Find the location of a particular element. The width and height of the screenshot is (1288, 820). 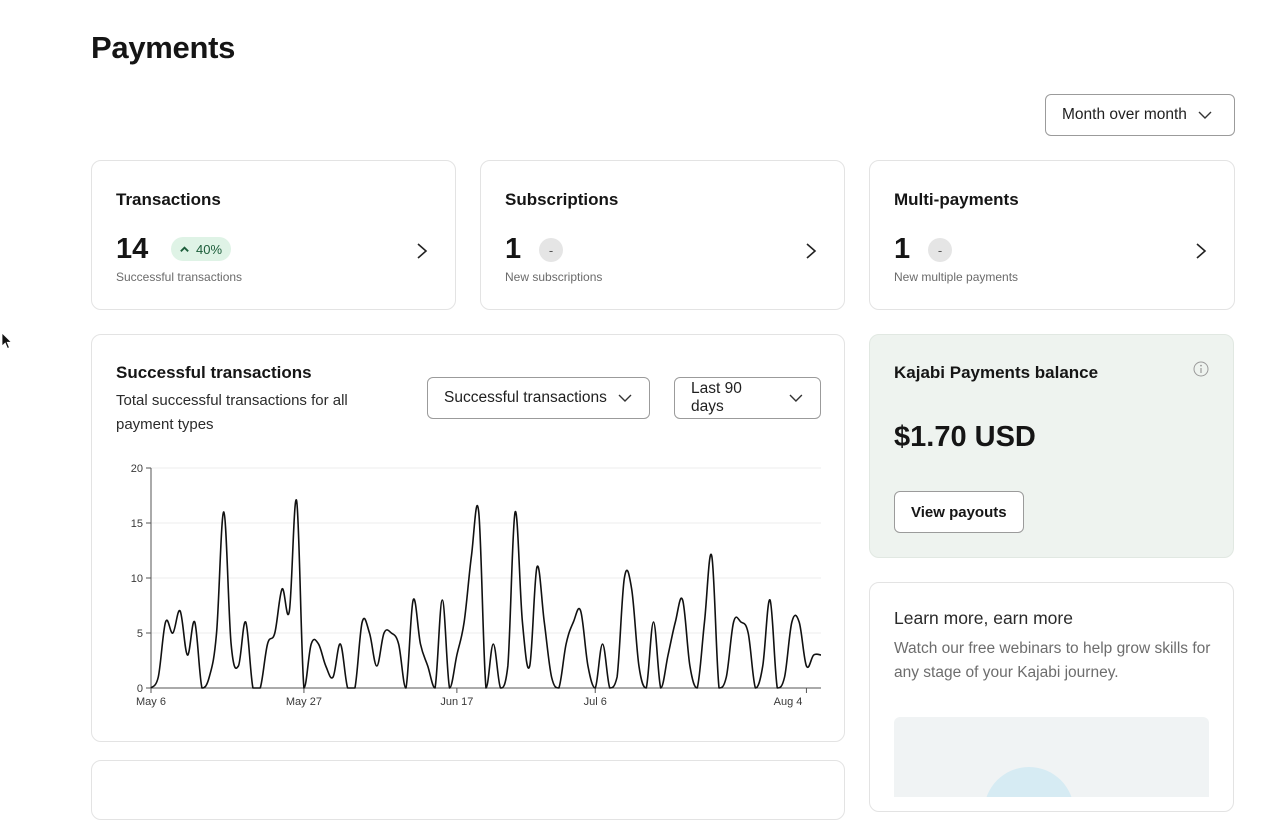

chart-x-tick-label: Aug 4 is located at coordinates (788, 702).